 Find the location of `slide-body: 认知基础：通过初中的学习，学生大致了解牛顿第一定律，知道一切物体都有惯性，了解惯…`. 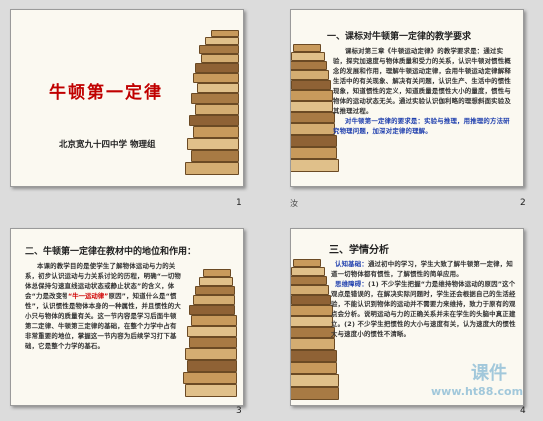

slide-body: 认知基础：通过初中的学习，学生大致了解牛顿第一定律，知道一切物体都有惯性，了解惯… is located at coordinates (424, 299).